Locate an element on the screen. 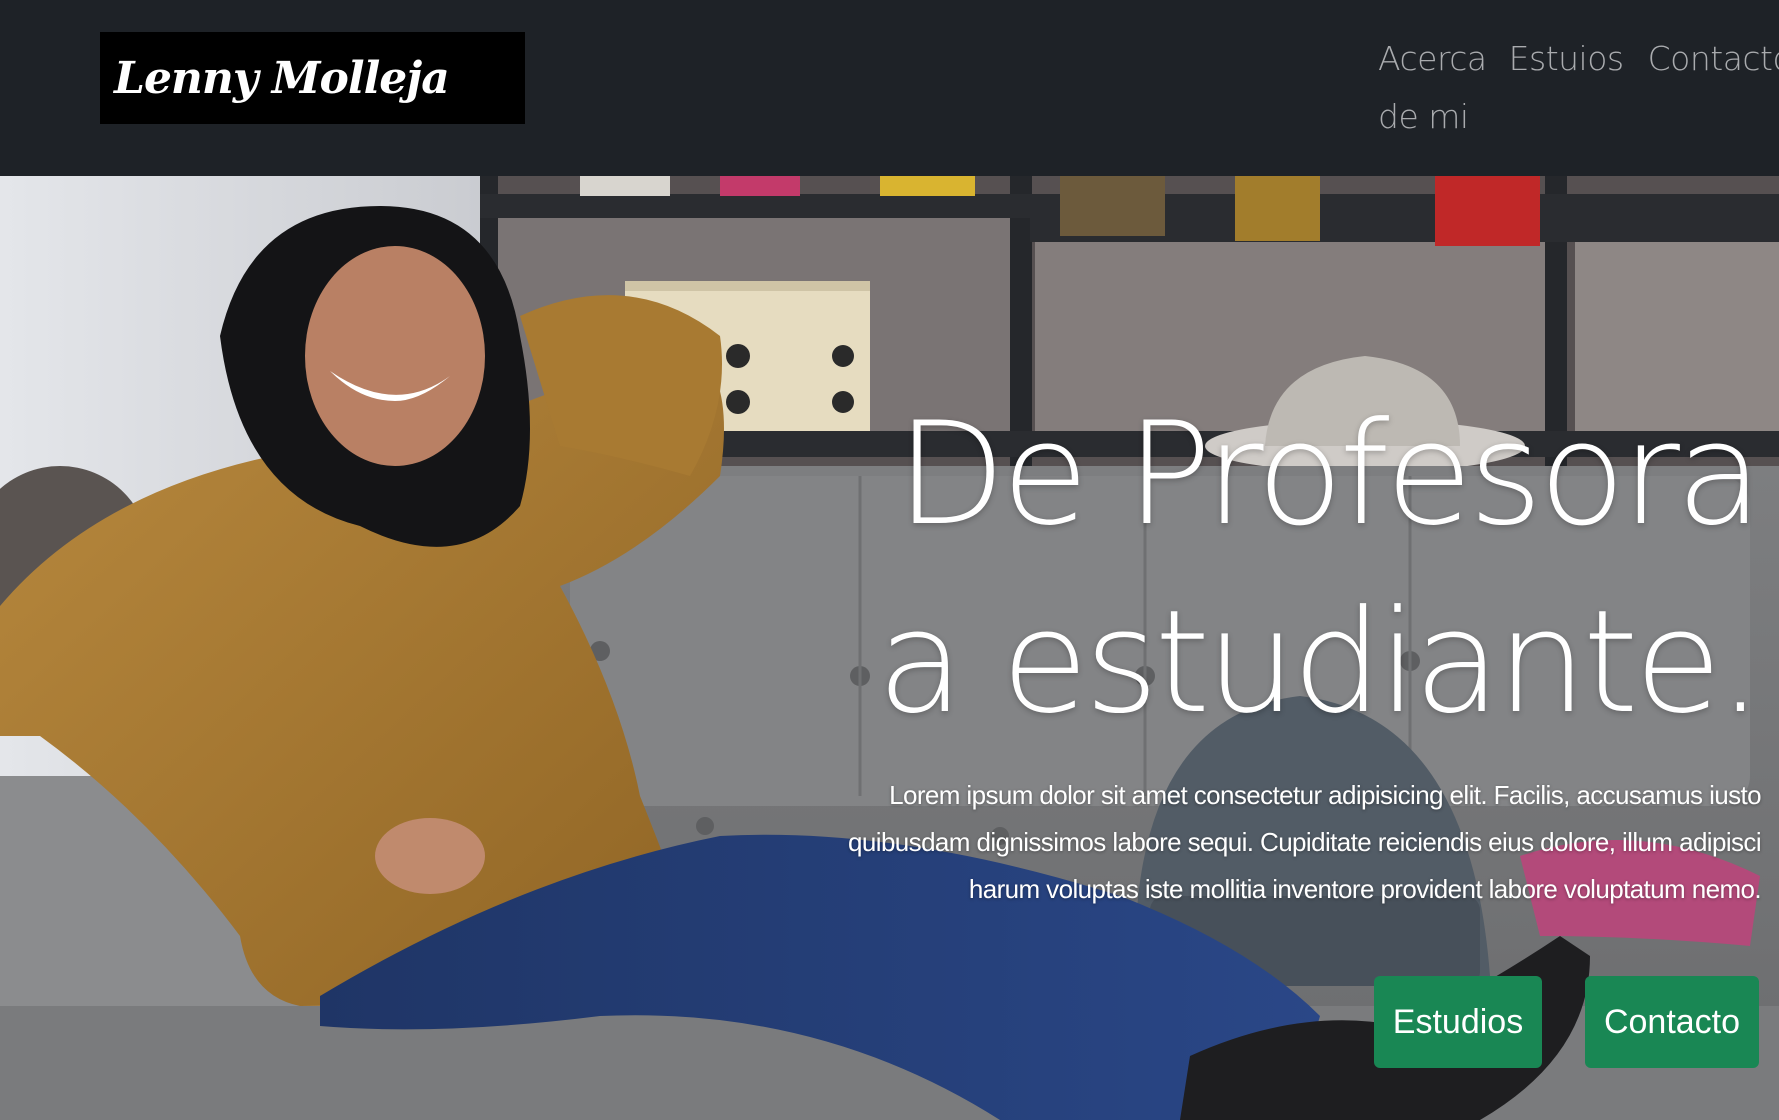  hero-title-line-1: De Profesora is located at coordinates (1329, 475).